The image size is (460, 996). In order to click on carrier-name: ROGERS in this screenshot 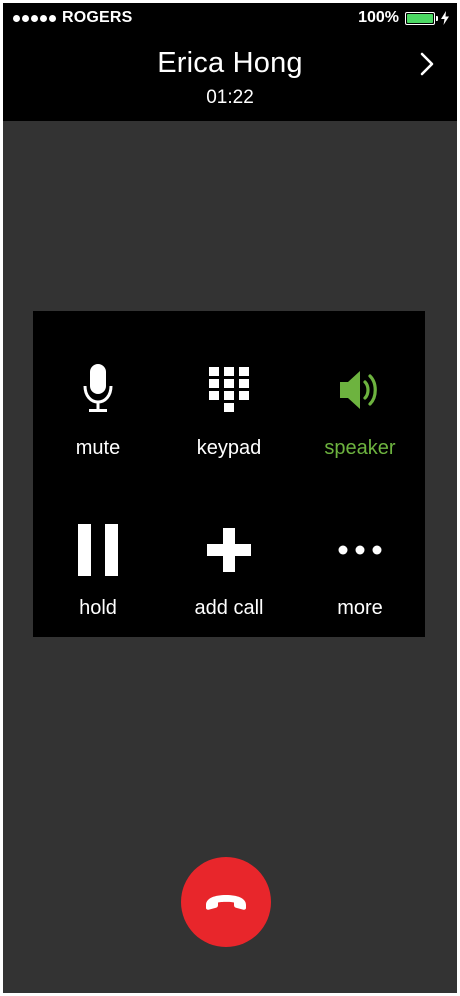, I will do `click(97, 17)`.